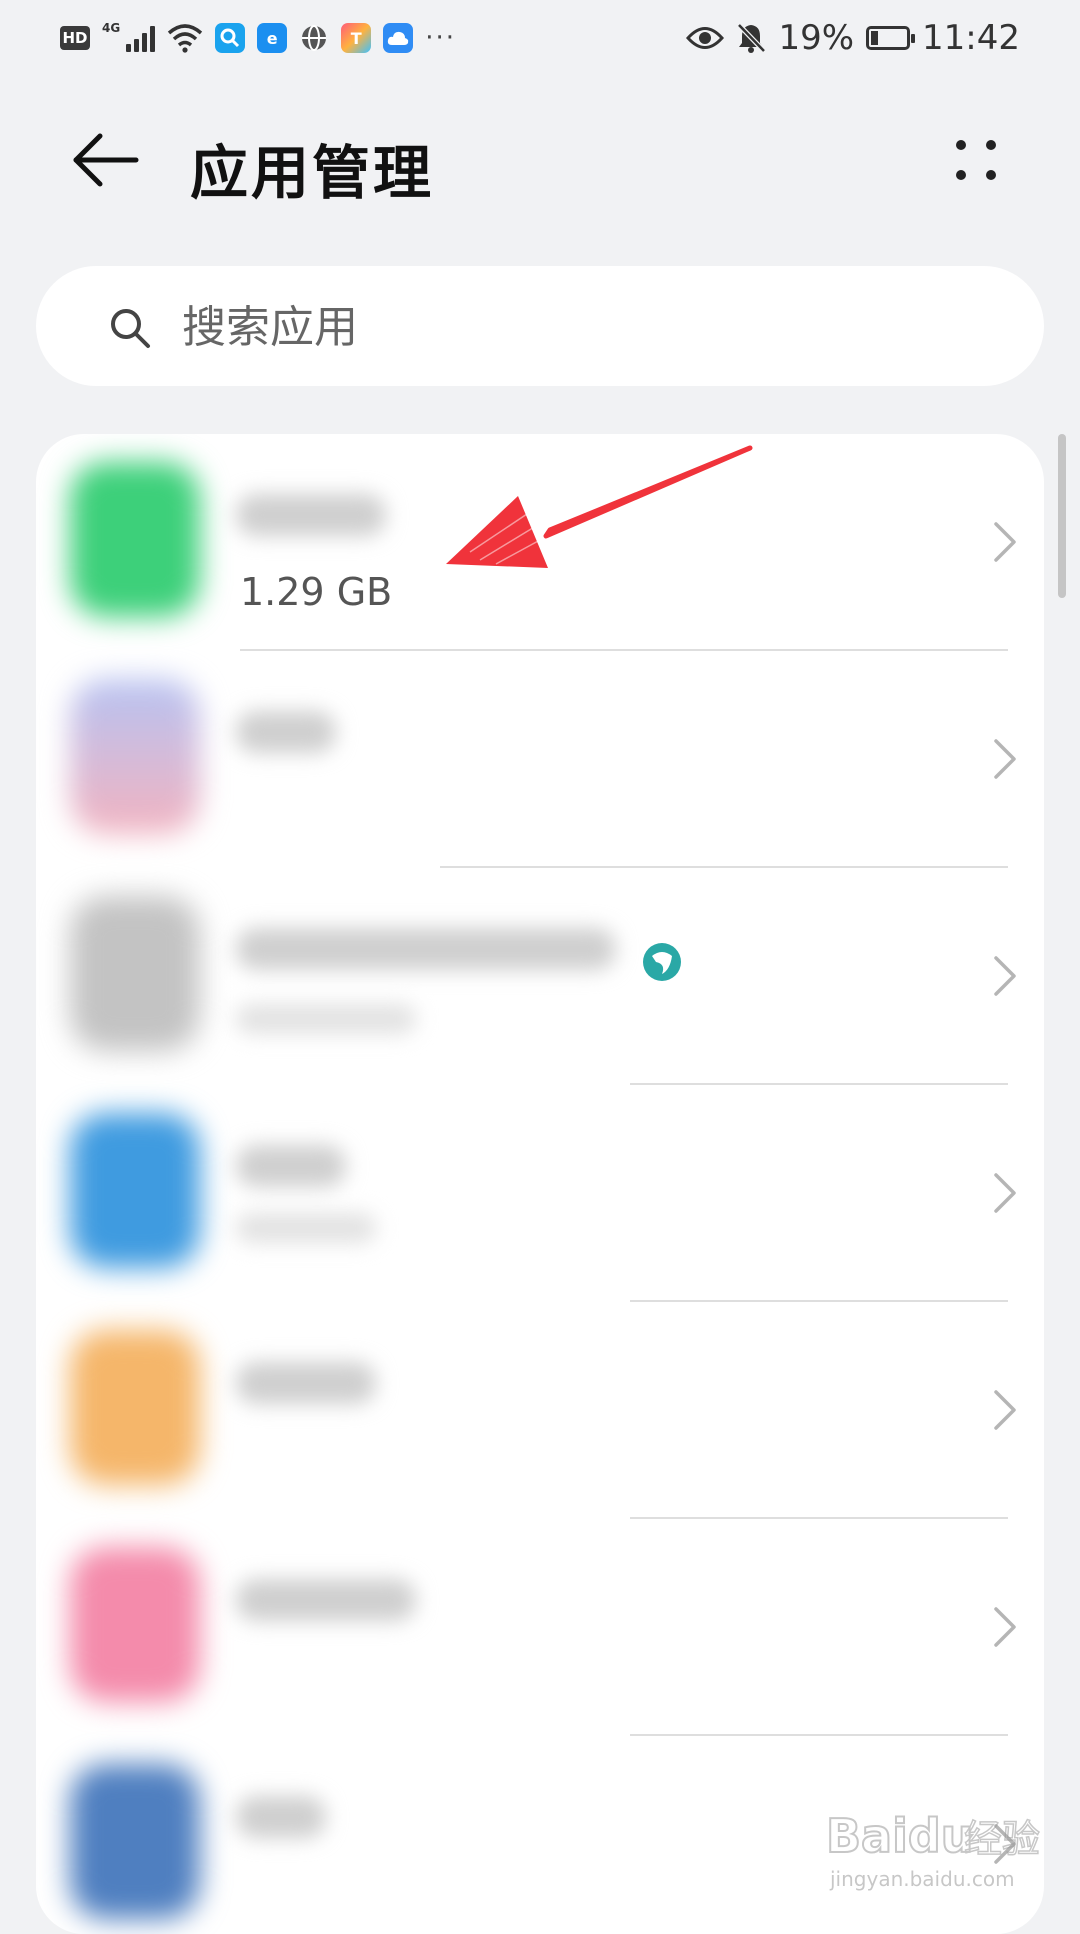 This screenshot has width=1080, height=1934. Describe the element at coordinates (971, 38) in the screenshot. I see `clock: 11:42` at that location.